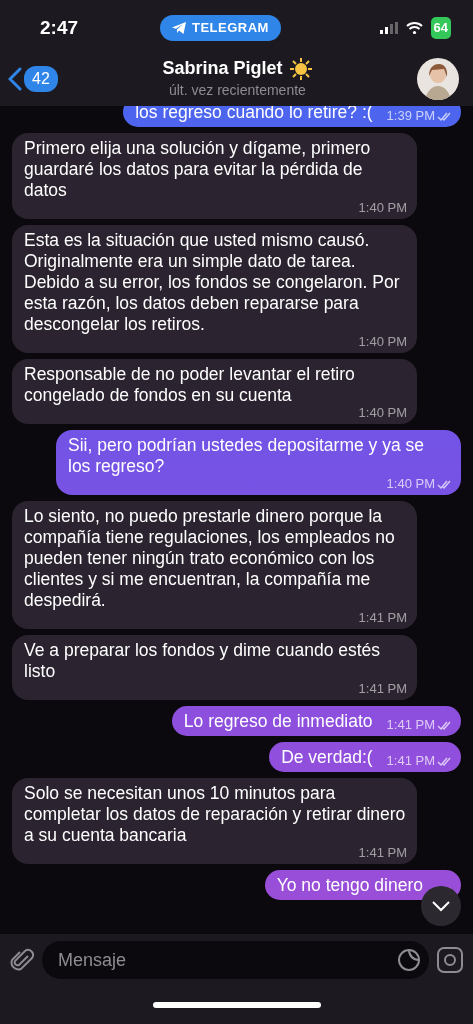 The image size is (473, 1024). What do you see at coordinates (212, 282) in the screenshot?
I see `message-text: Esta es la situación que usted mismo causó. Originalmente era un simple dato de tarea. Debido a su error, los fondos se congelaron. Por esta razón, los datos deben repararse para descongelar los retiros.` at bounding box center [212, 282].